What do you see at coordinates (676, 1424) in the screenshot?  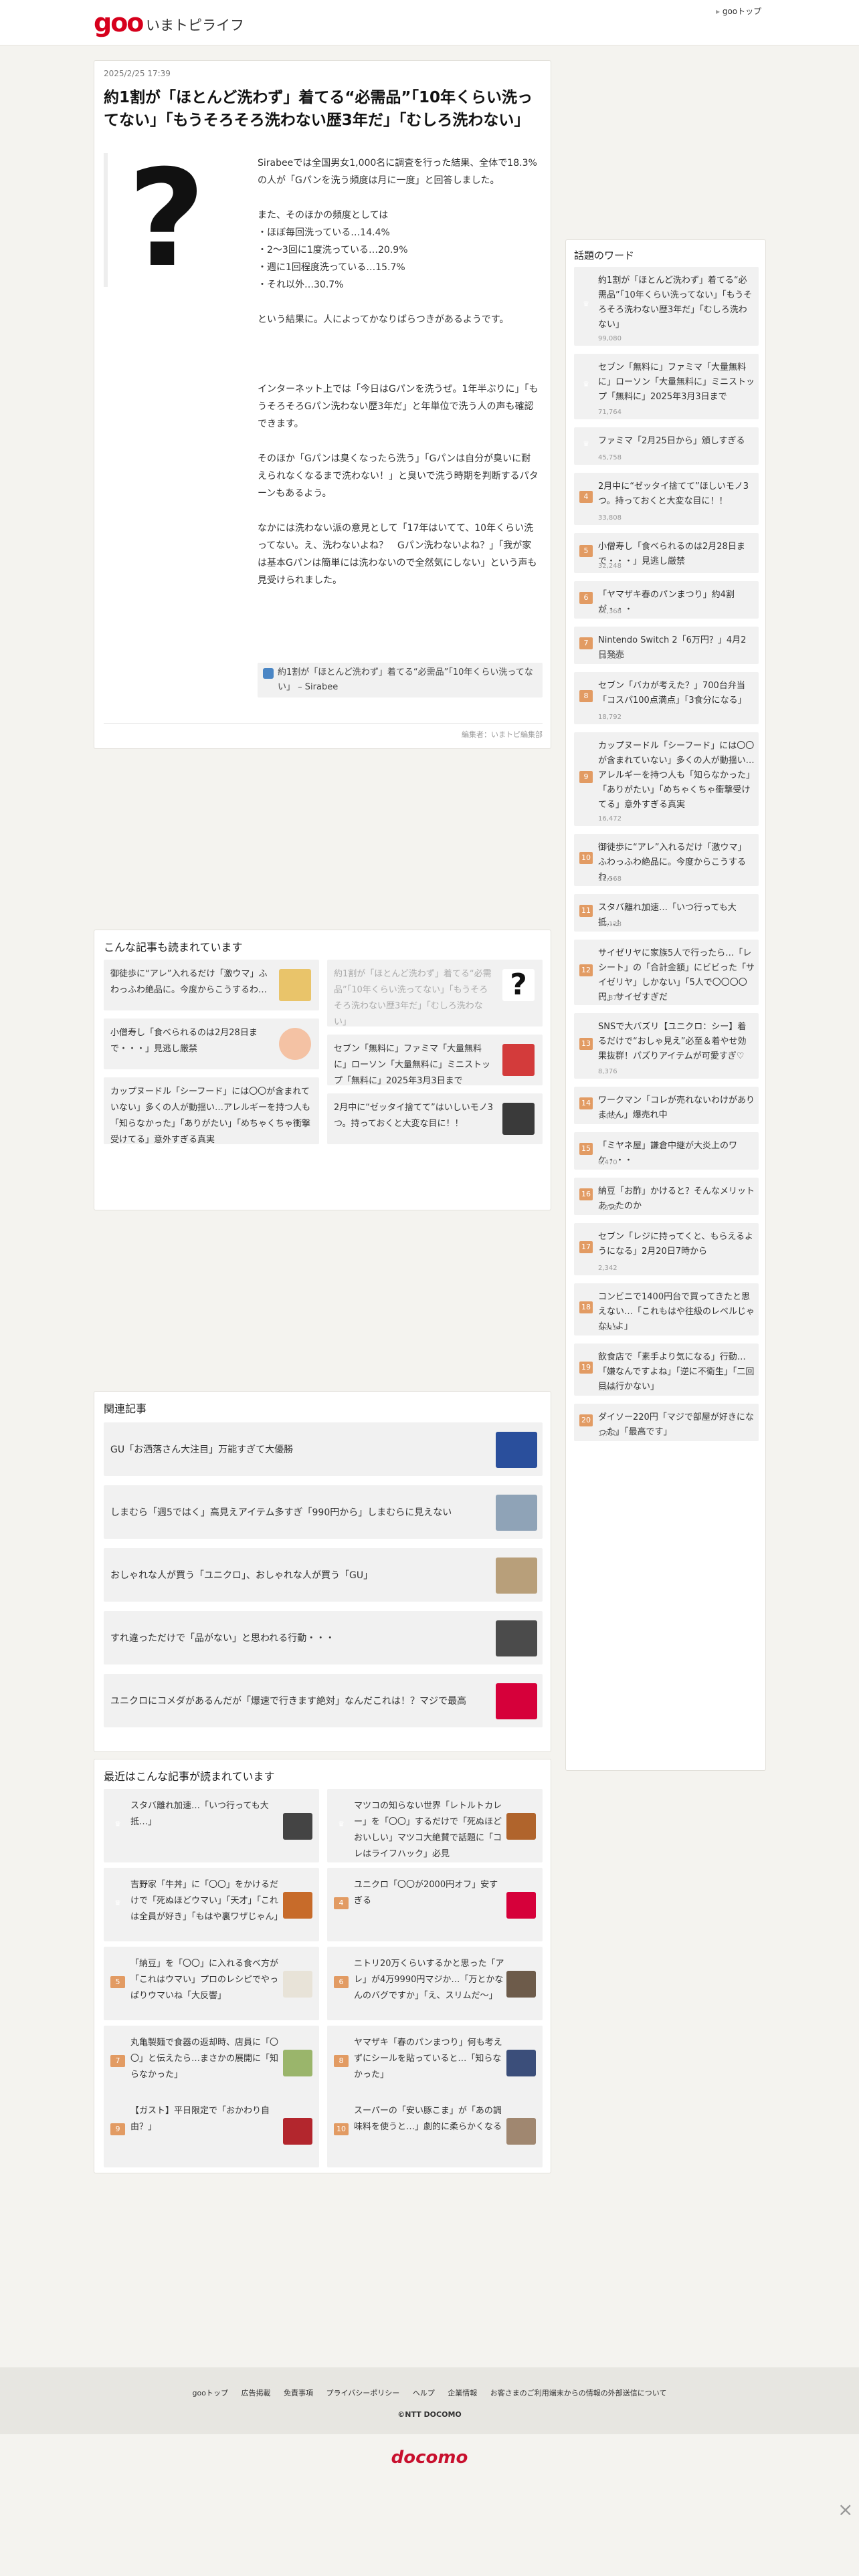 I see `item-text: ダイソー220円「マジで部屋が好きになった」「最高です」` at bounding box center [676, 1424].